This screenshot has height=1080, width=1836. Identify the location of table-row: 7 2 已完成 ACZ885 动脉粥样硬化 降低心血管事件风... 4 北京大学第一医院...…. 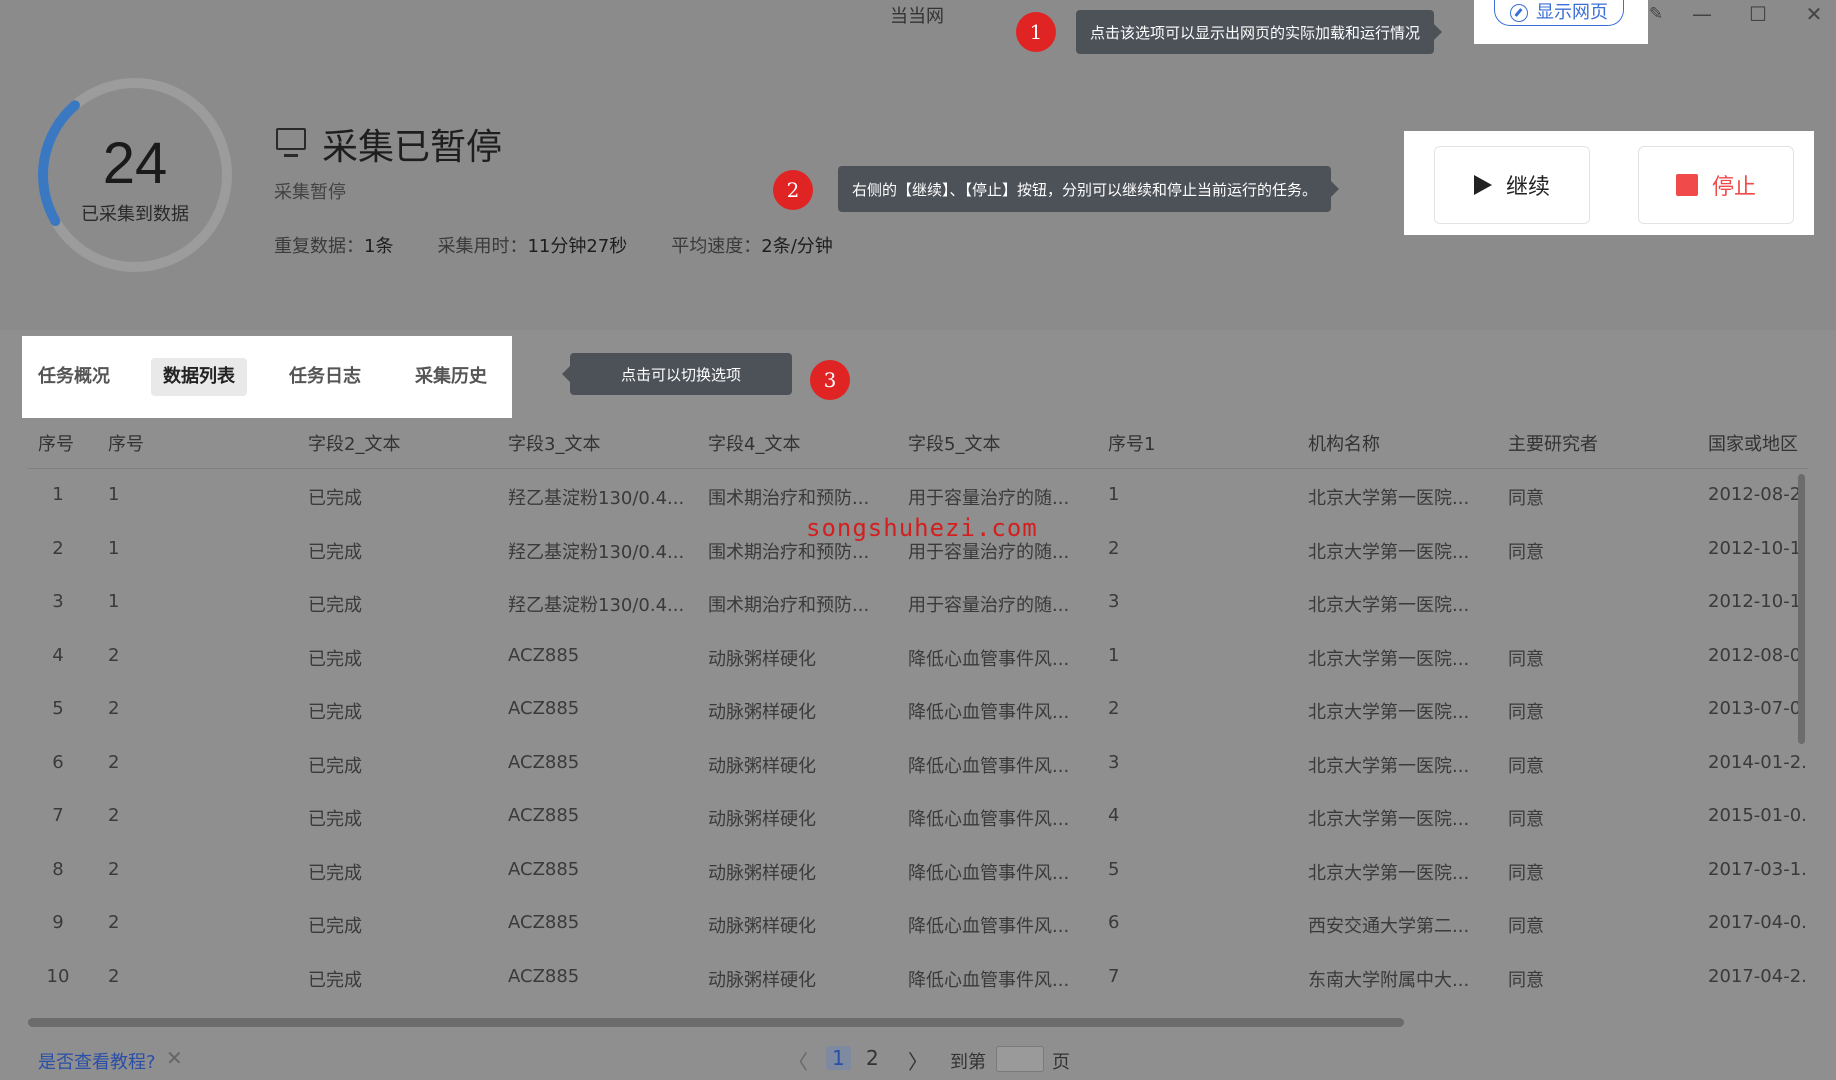
(918, 820).